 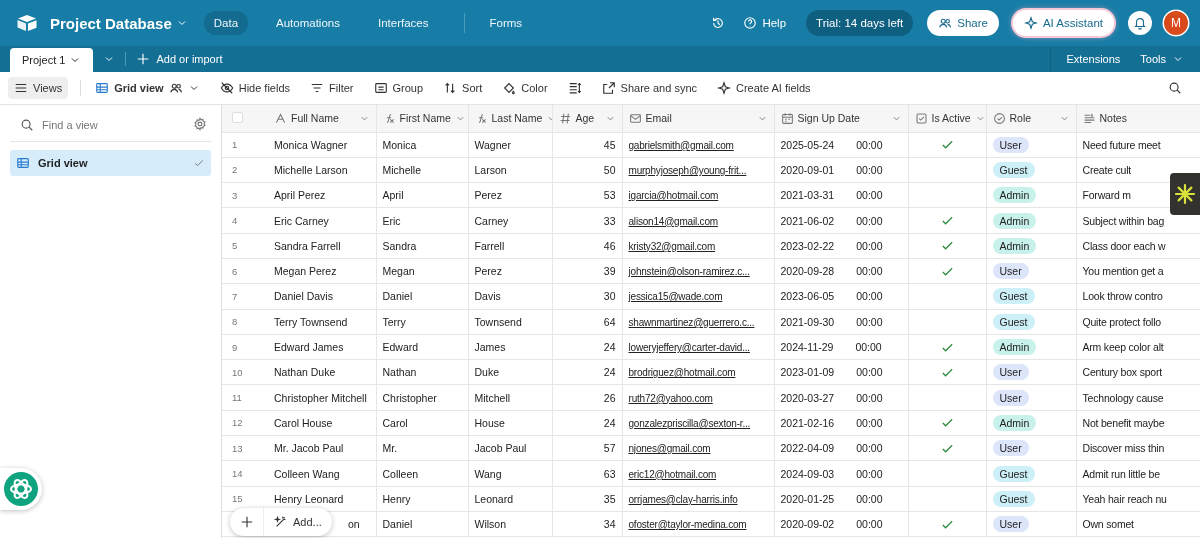 What do you see at coordinates (422, 322) in the screenshot?
I see `table-cell: Terry` at bounding box center [422, 322].